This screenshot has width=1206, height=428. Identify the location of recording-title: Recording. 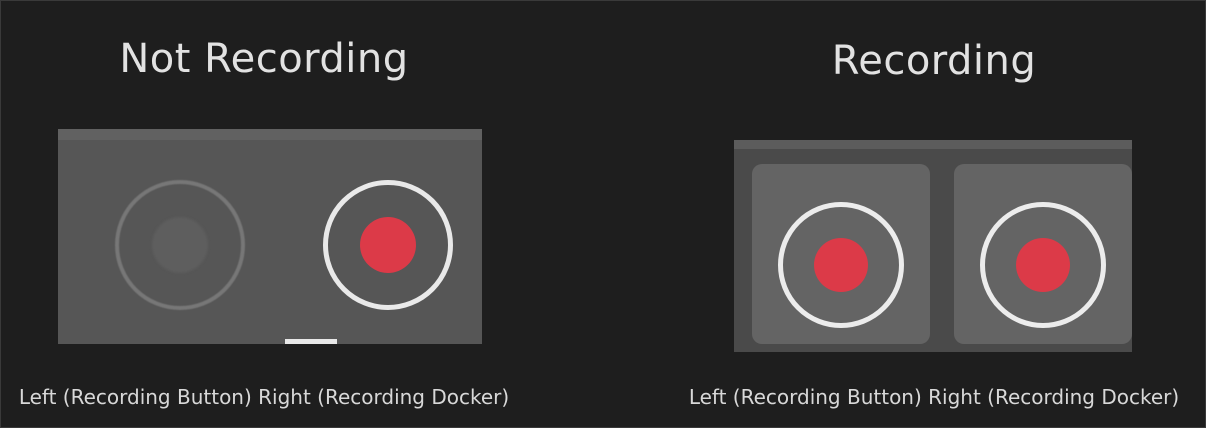
(934, 61).